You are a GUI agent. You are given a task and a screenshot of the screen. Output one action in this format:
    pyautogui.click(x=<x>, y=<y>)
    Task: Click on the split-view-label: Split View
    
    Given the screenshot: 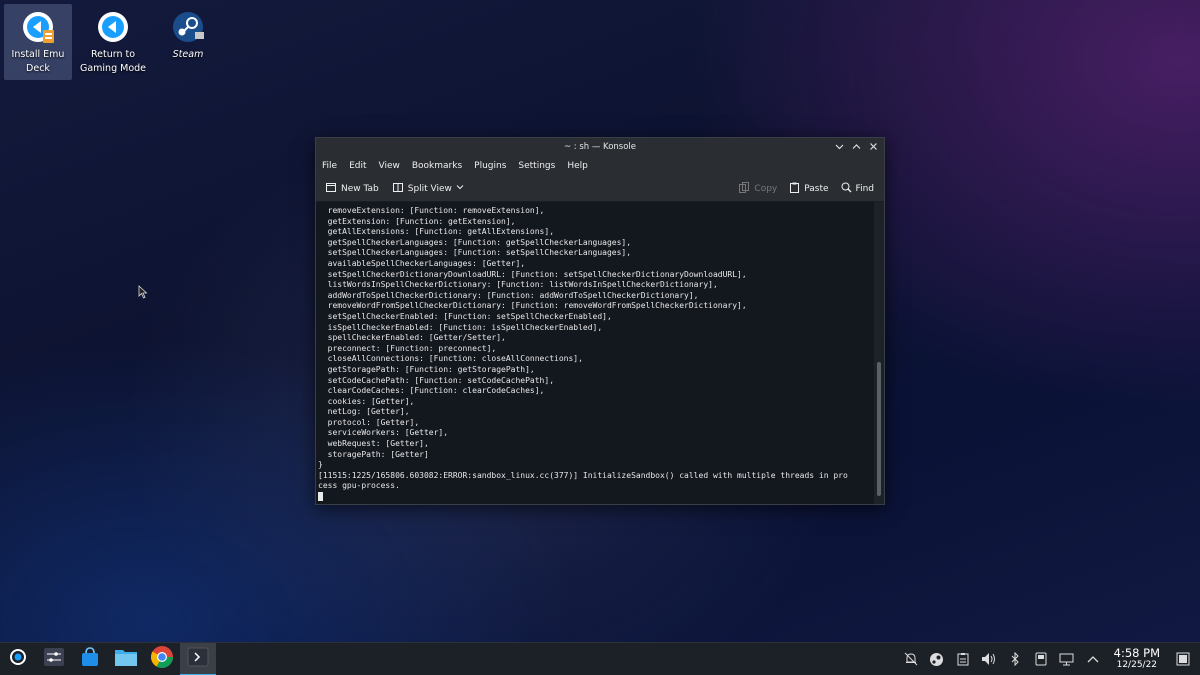 What is the action you would take?
    pyautogui.click(x=429, y=188)
    